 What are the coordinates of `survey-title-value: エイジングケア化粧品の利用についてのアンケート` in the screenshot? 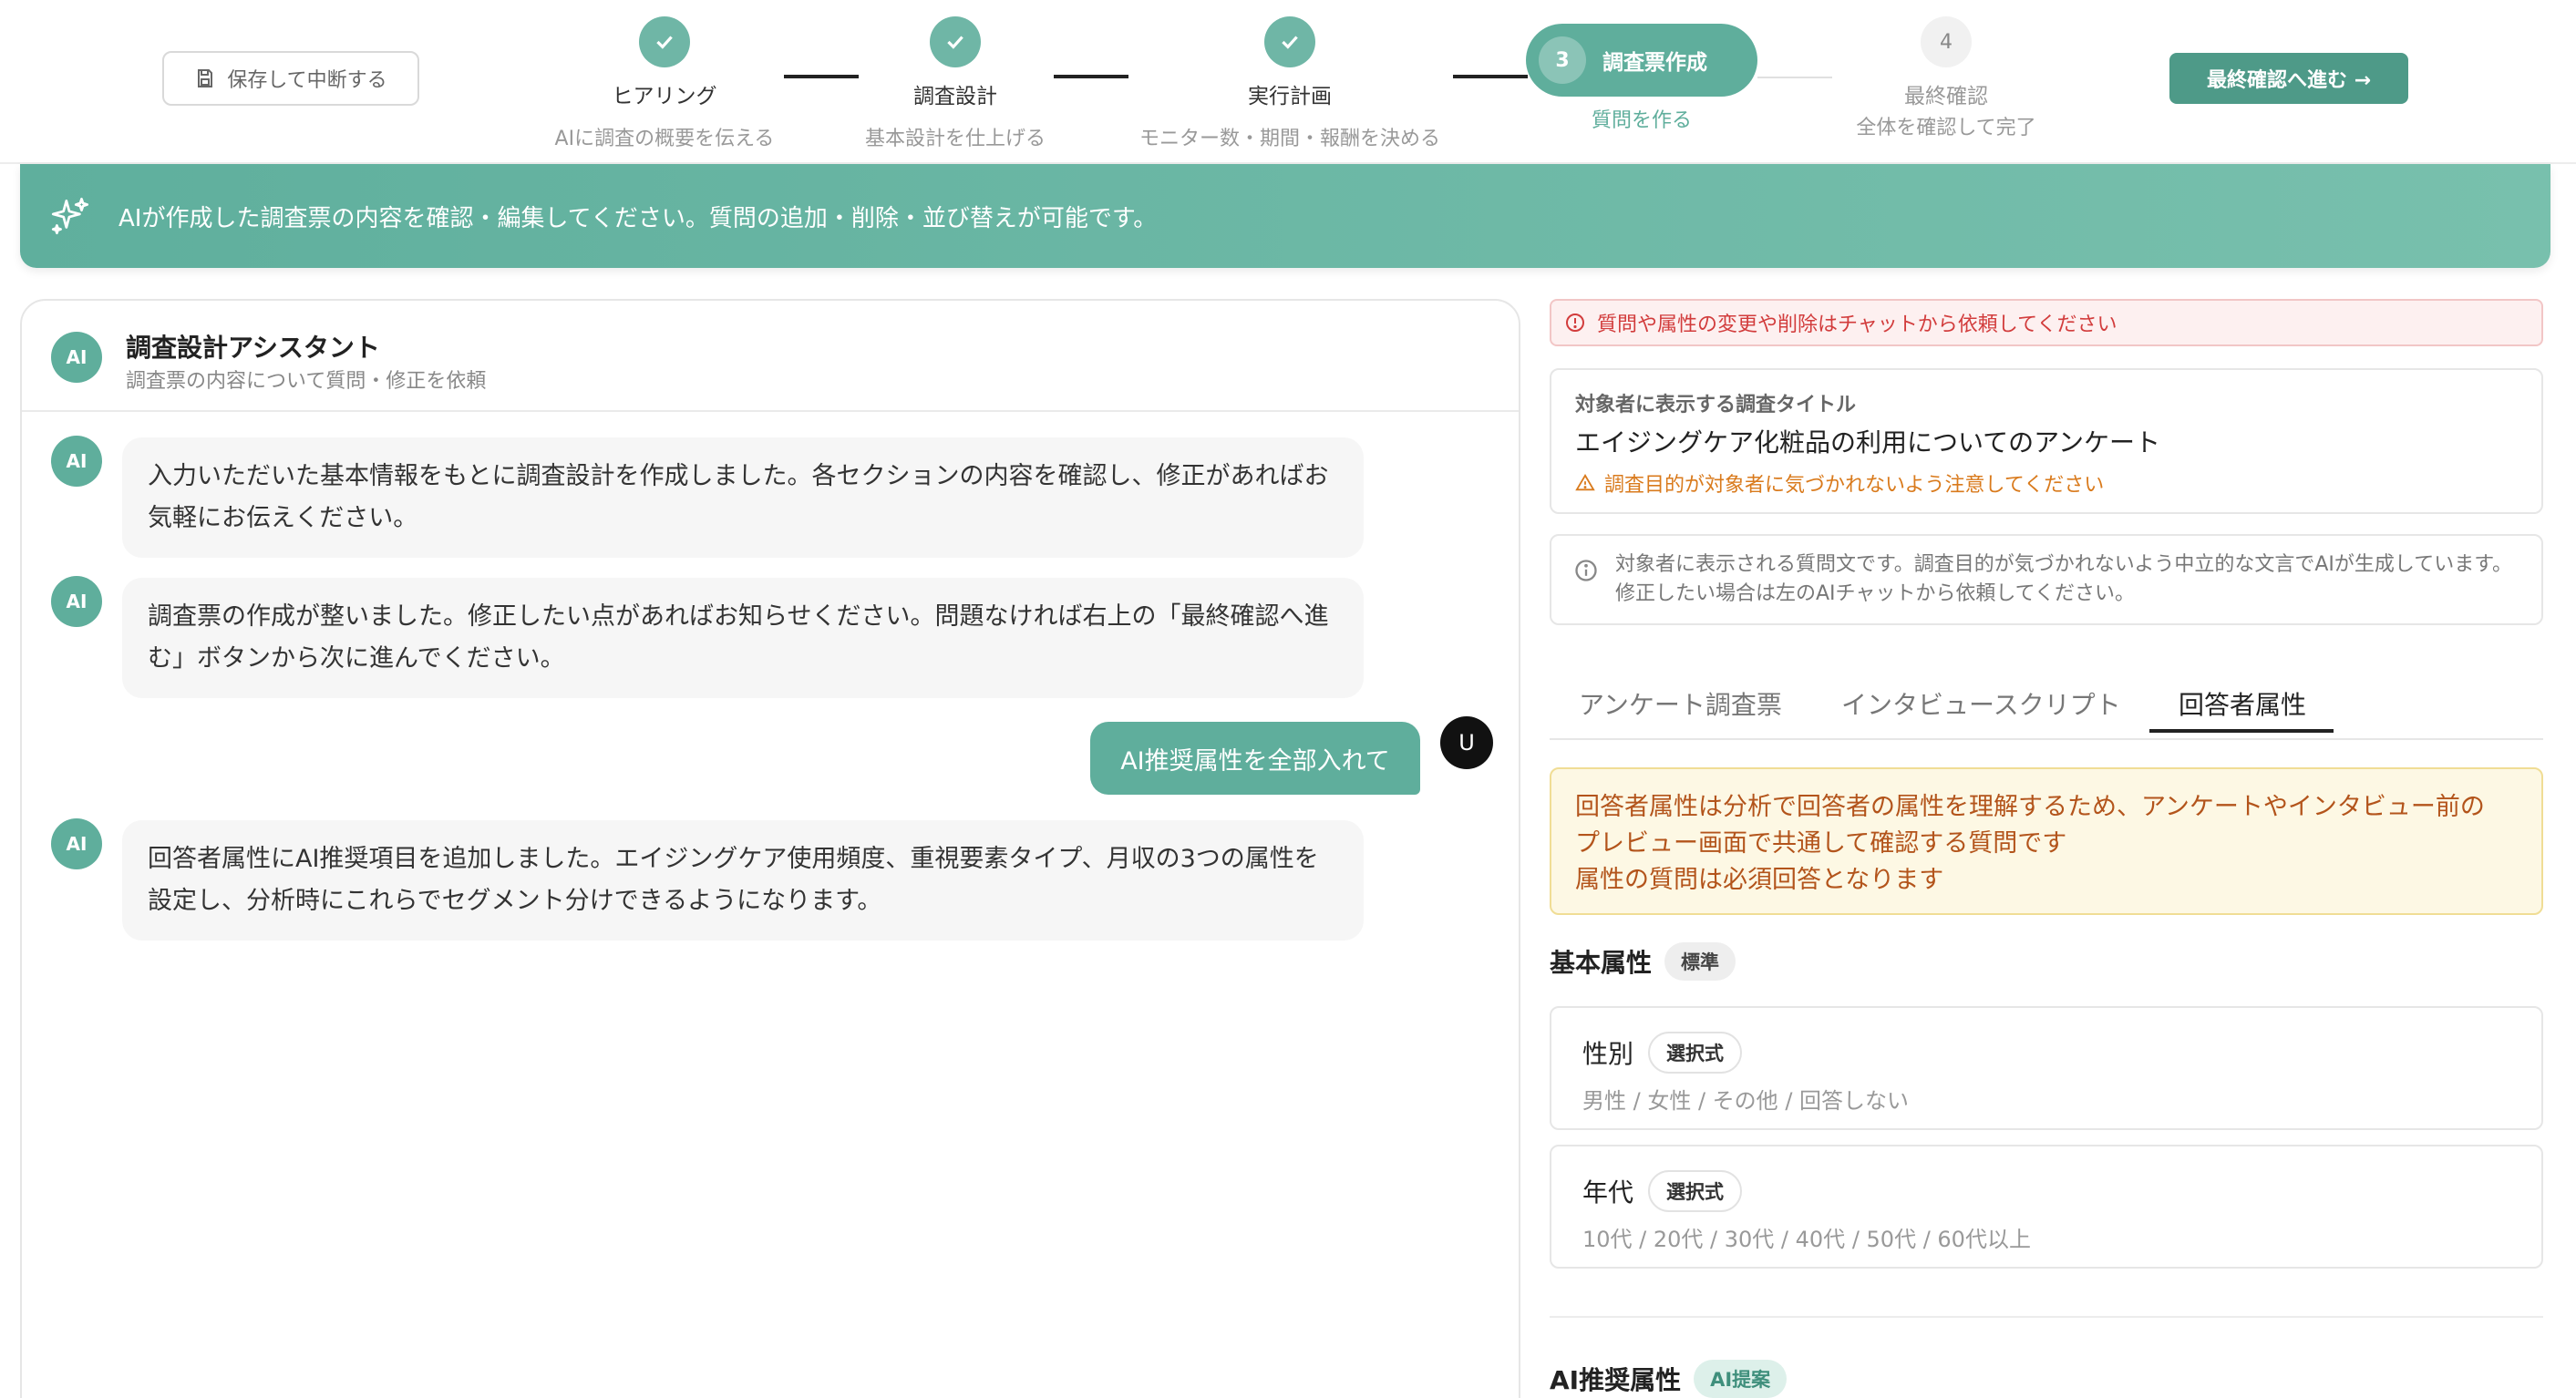 It's located at (1868, 442).